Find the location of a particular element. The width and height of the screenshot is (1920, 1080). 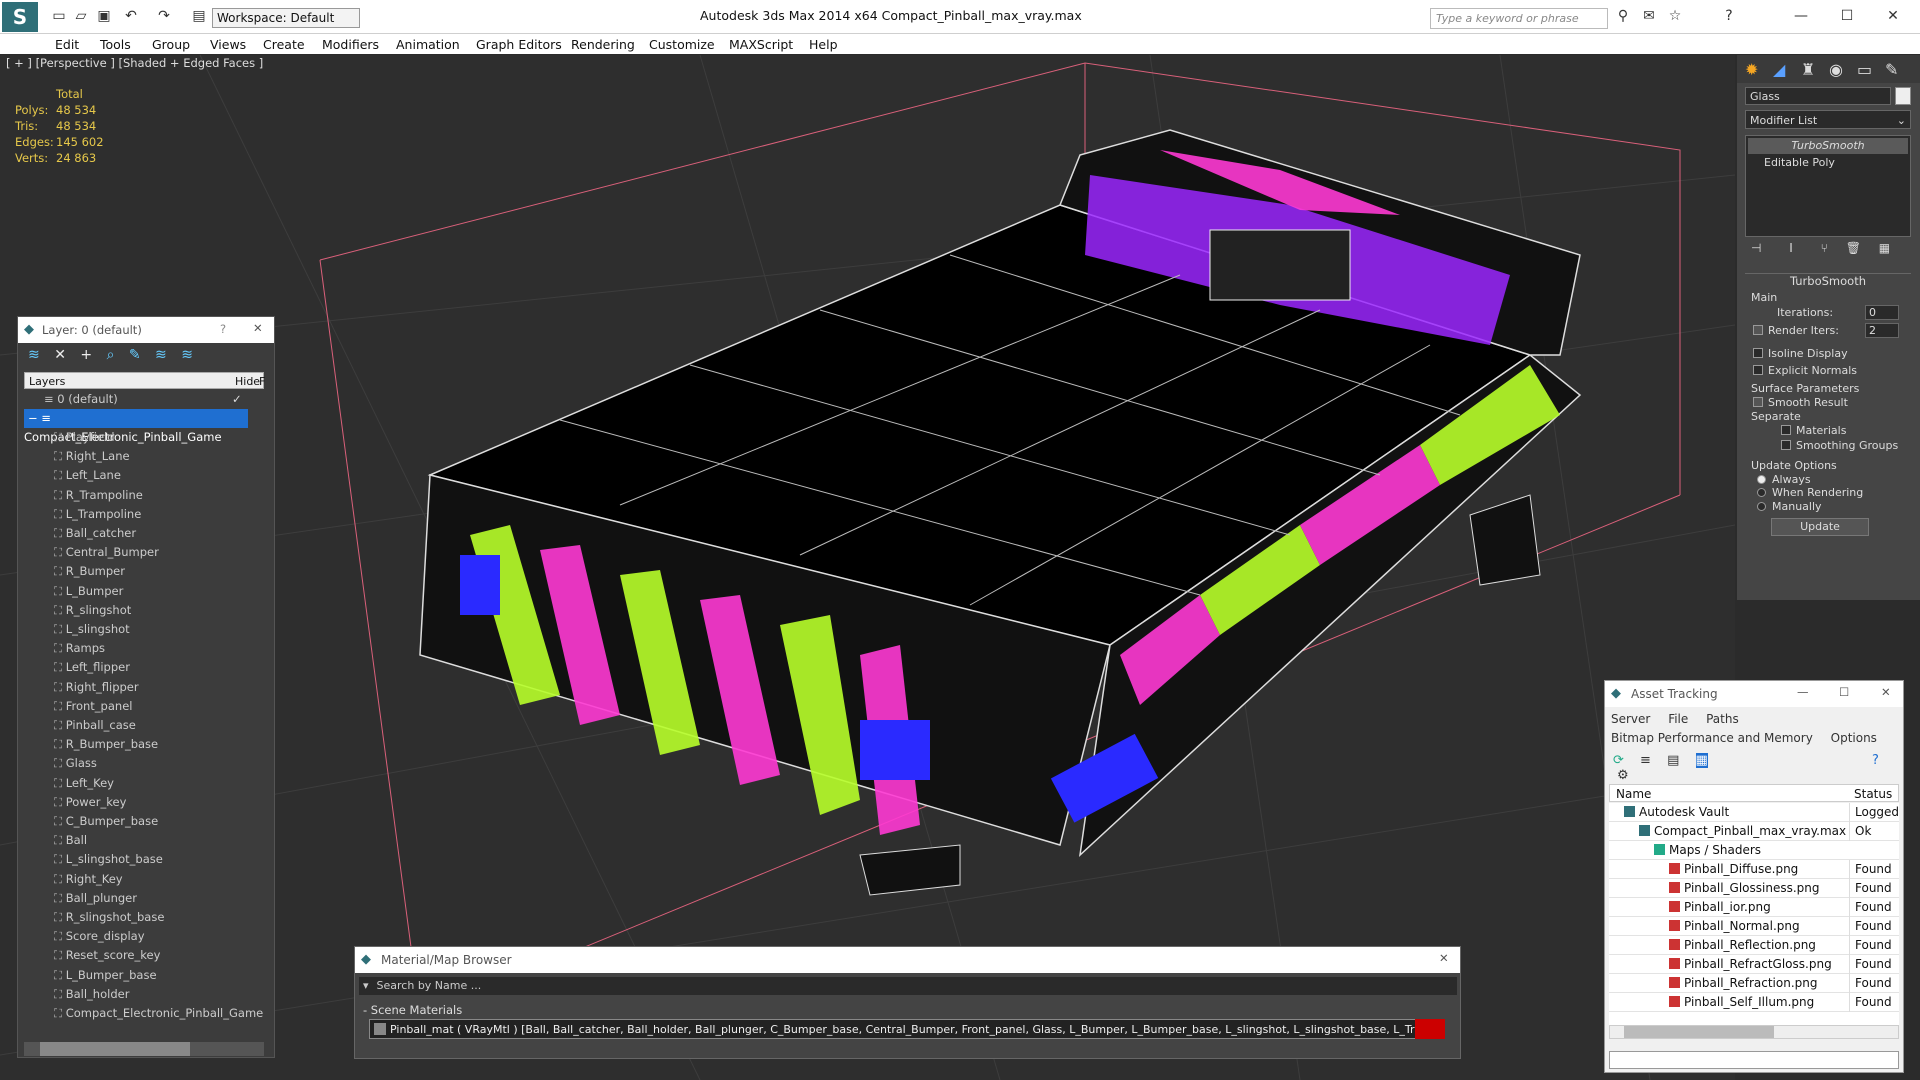

list-item: ⛶ Left_Lane is located at coordinates (144, 475).